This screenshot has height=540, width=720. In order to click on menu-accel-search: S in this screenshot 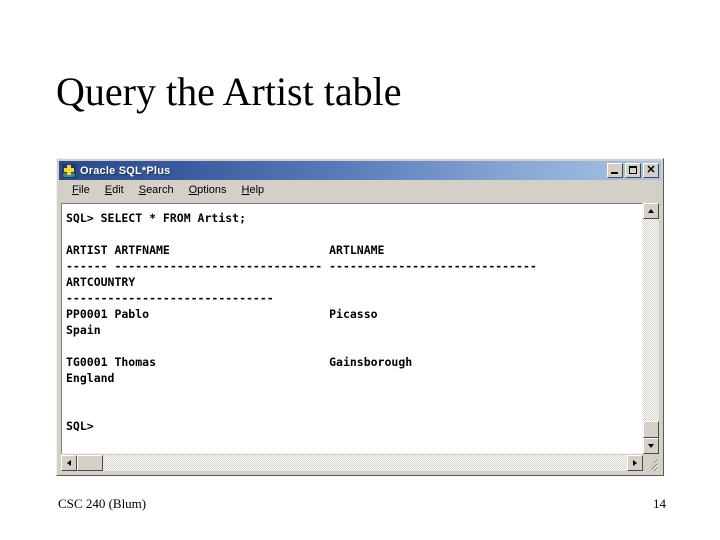, I will do `click(142, 190)`.